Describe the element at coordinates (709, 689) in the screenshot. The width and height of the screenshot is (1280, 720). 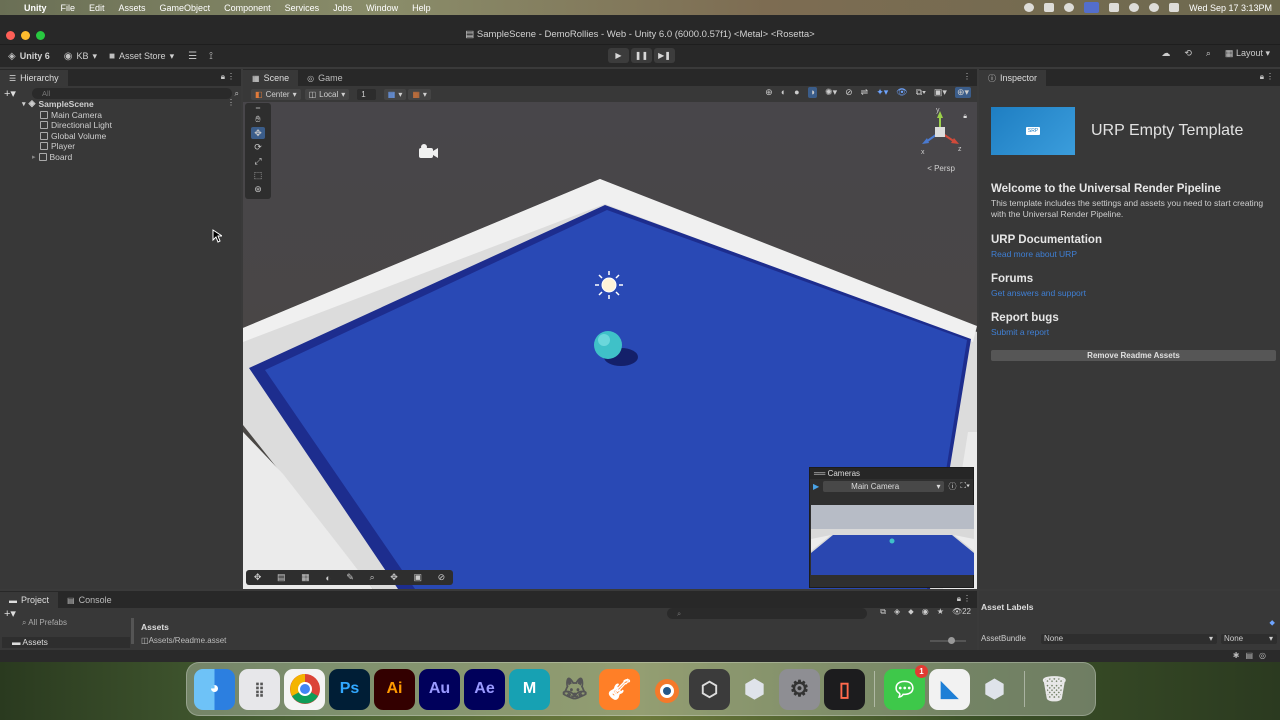
I see `unity-hub-icon: ⬡` at that location.